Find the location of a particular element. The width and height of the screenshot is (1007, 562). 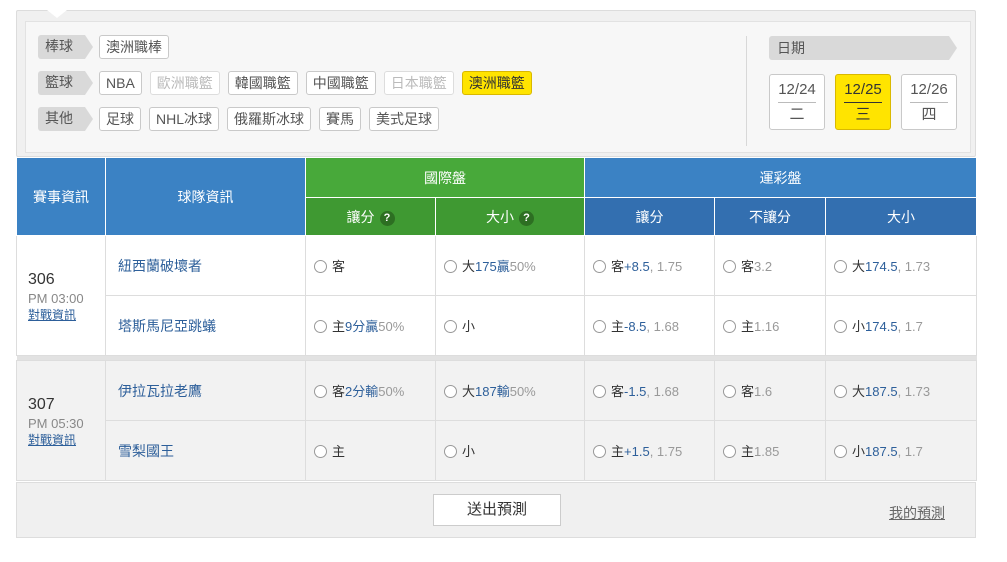

league-chip: 澳洲職棒 is located at coordinates (134, 47).